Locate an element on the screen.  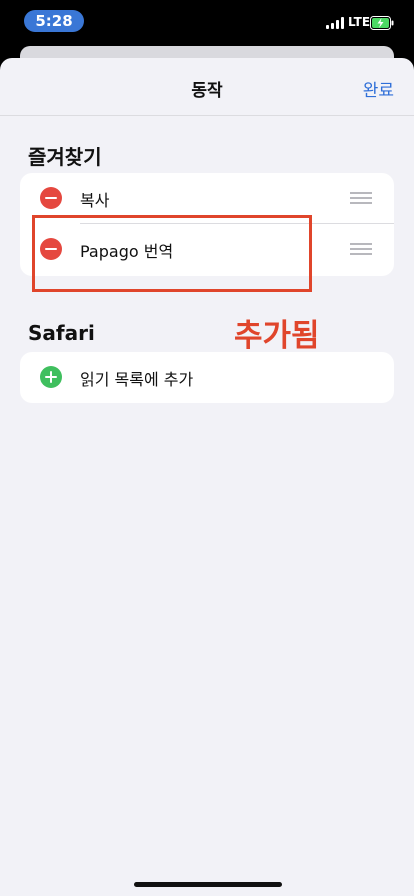
signal-icon is located at coordinates (335, 23).